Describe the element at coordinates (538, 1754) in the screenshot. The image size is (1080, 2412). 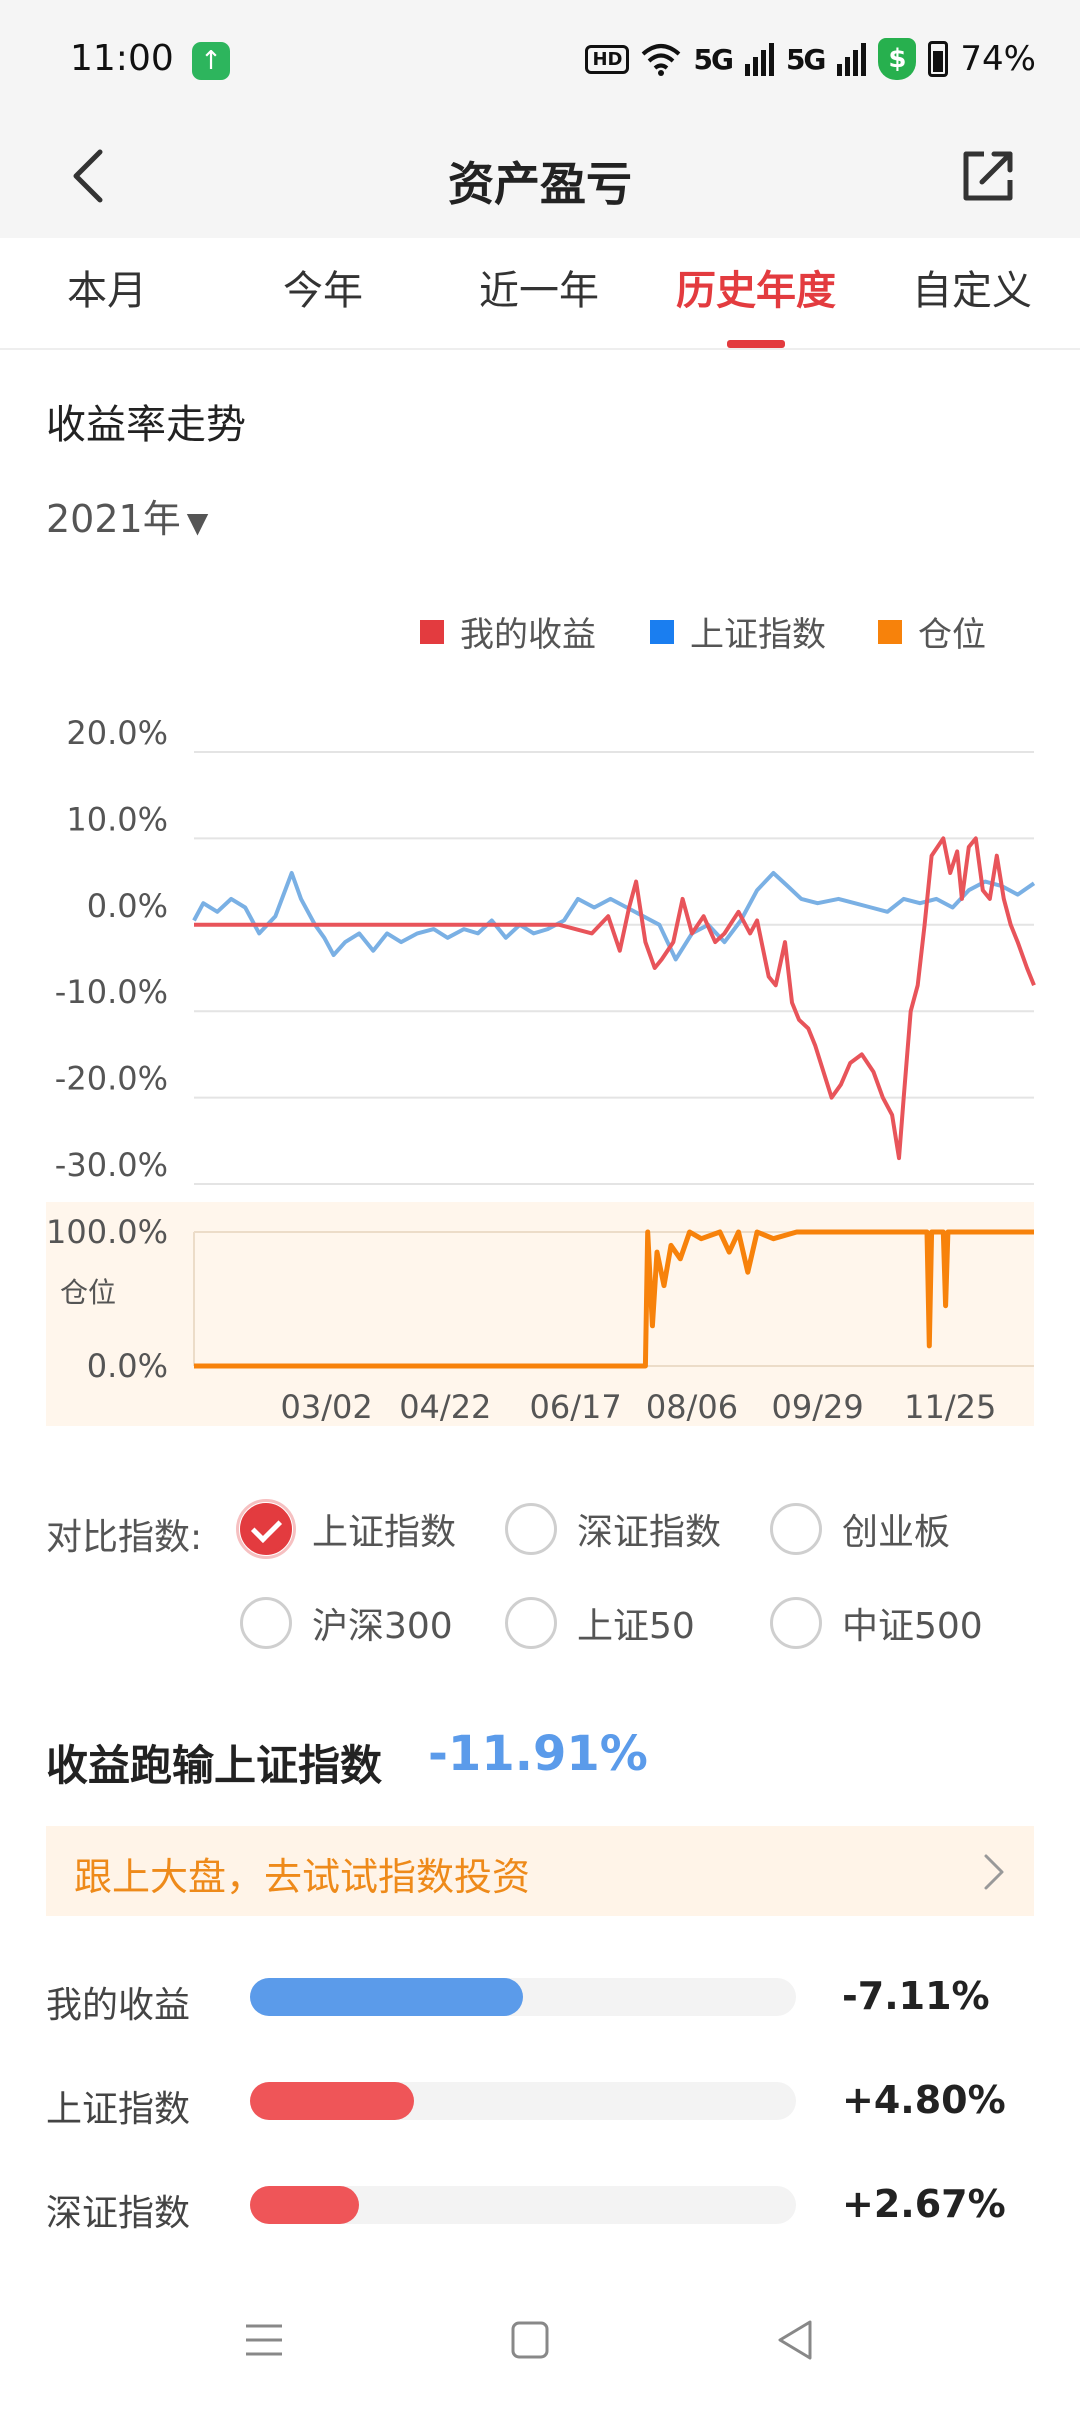
I see `performance-value: -11.91%` at that location.